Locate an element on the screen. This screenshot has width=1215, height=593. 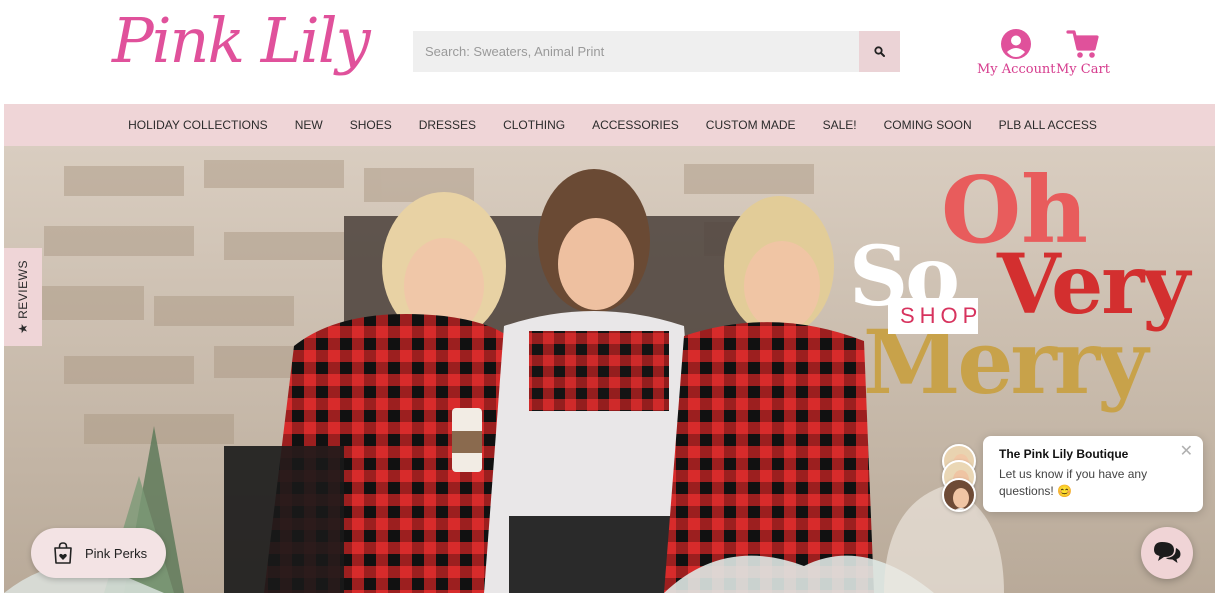
chat-agent-avatars is located at coordinates (960, 479).